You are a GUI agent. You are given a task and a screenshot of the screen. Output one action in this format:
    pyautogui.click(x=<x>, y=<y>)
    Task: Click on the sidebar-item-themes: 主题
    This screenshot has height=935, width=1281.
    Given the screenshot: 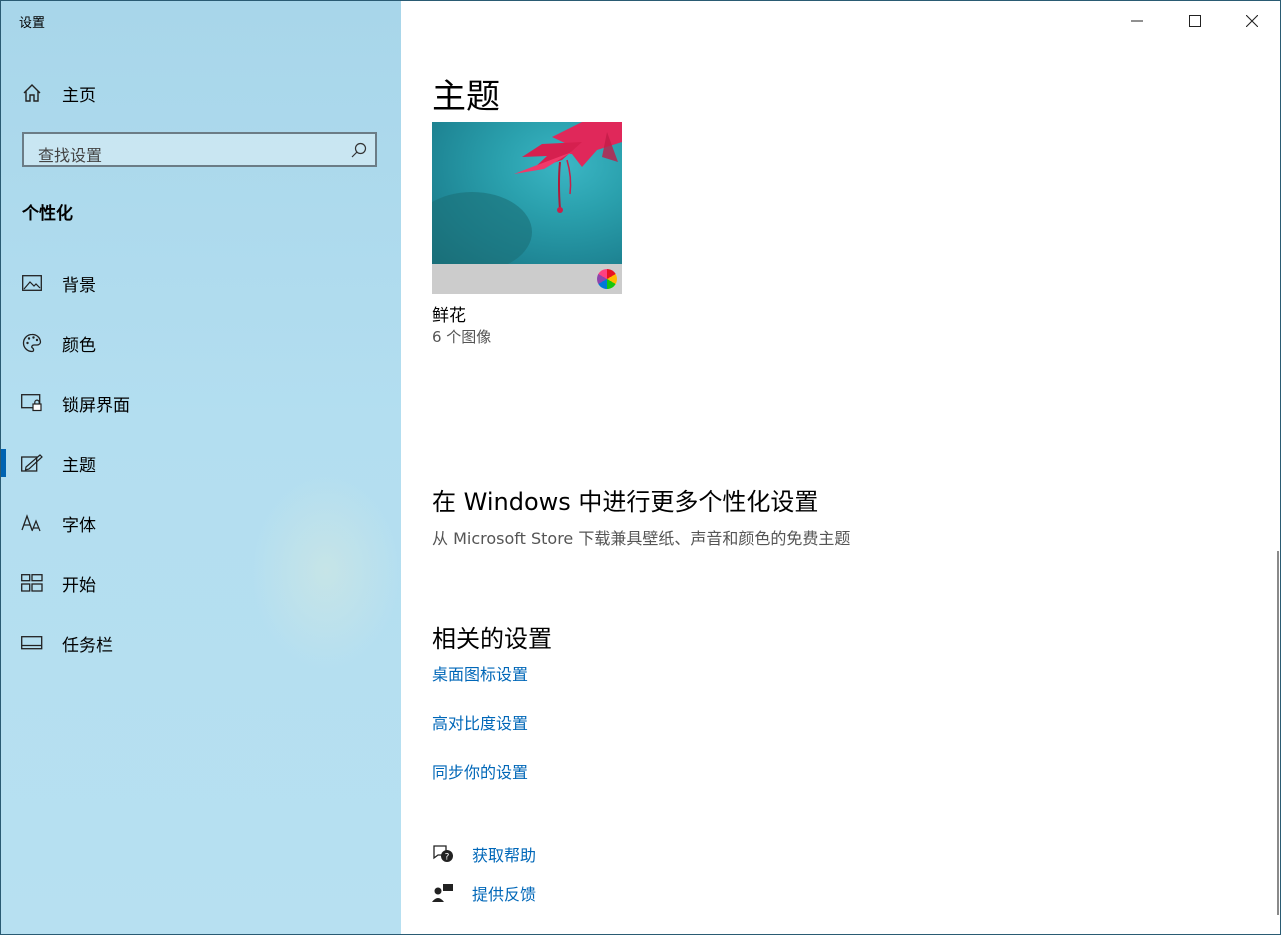 What is the action you would take?
    pyautogui.click(x=201, y=463)
    